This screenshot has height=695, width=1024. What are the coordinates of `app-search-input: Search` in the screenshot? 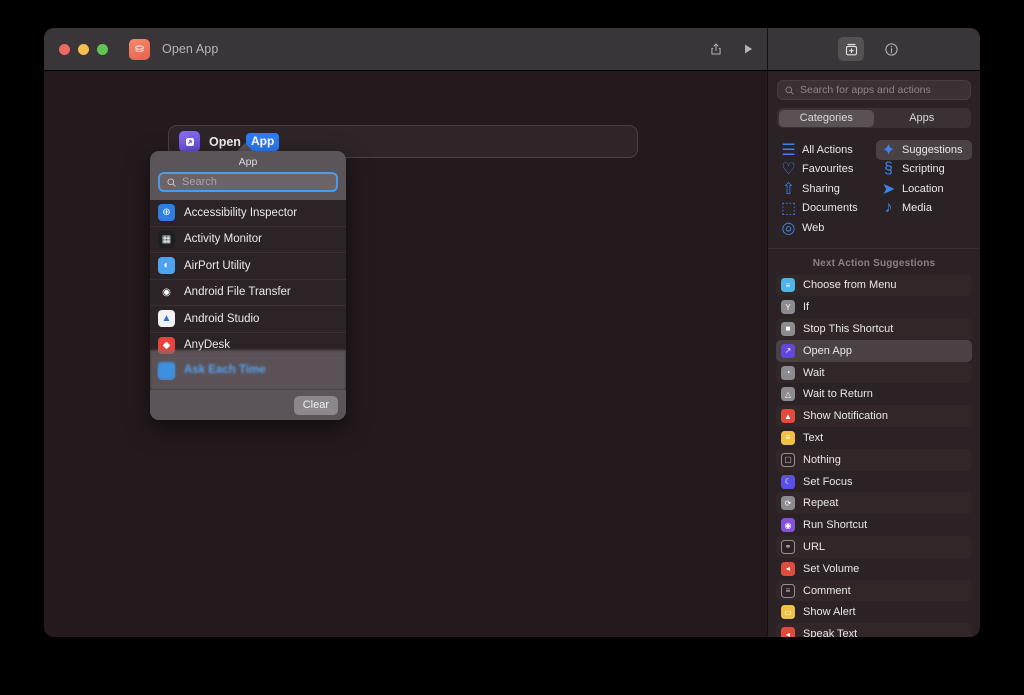 It's located at (248, 182).